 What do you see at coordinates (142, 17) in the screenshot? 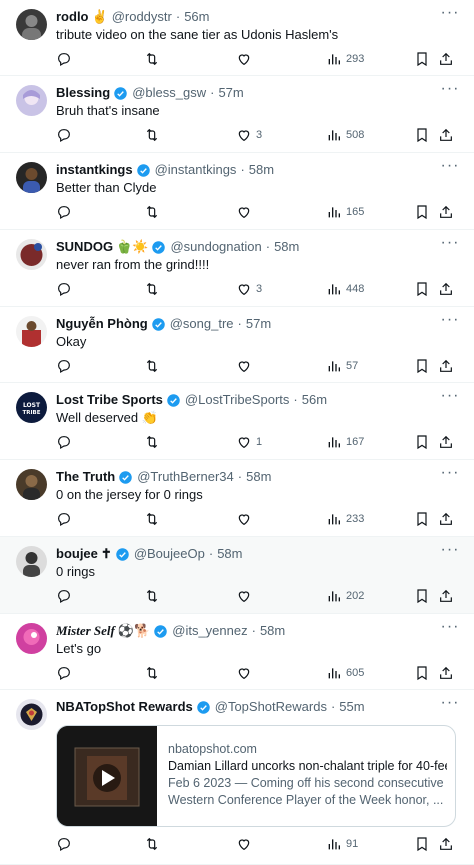
I see `handle: @roddystr` at bounding box center [142, 17].